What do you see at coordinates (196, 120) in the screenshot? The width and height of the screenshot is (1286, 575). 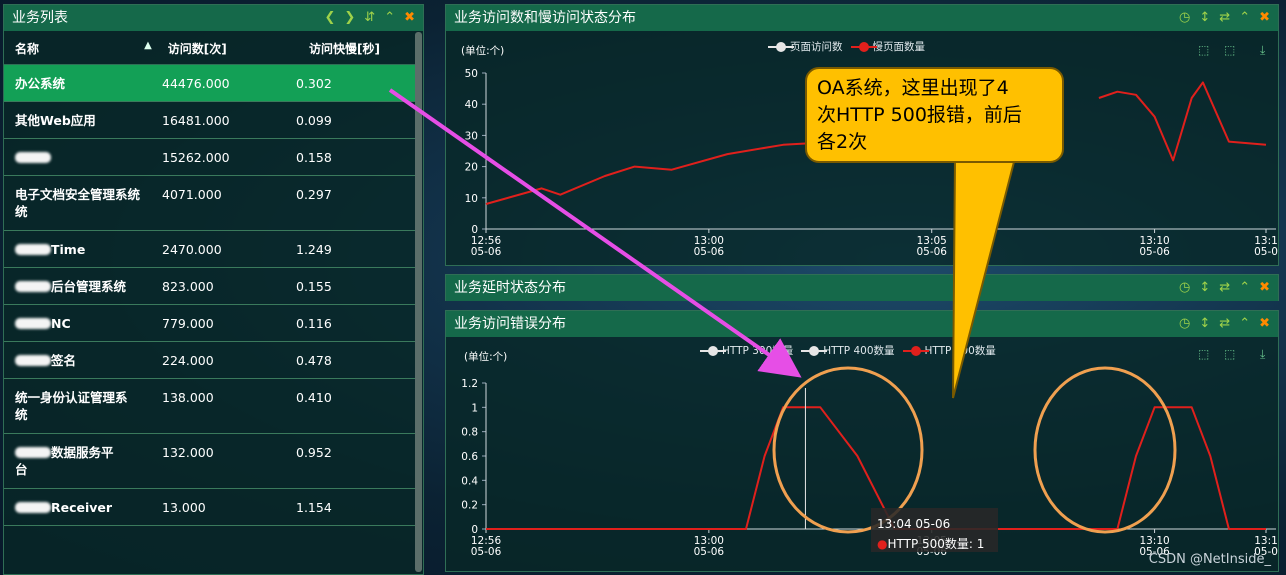 I see `cell-visits: 16481.000` at bounding box center [196, 120].